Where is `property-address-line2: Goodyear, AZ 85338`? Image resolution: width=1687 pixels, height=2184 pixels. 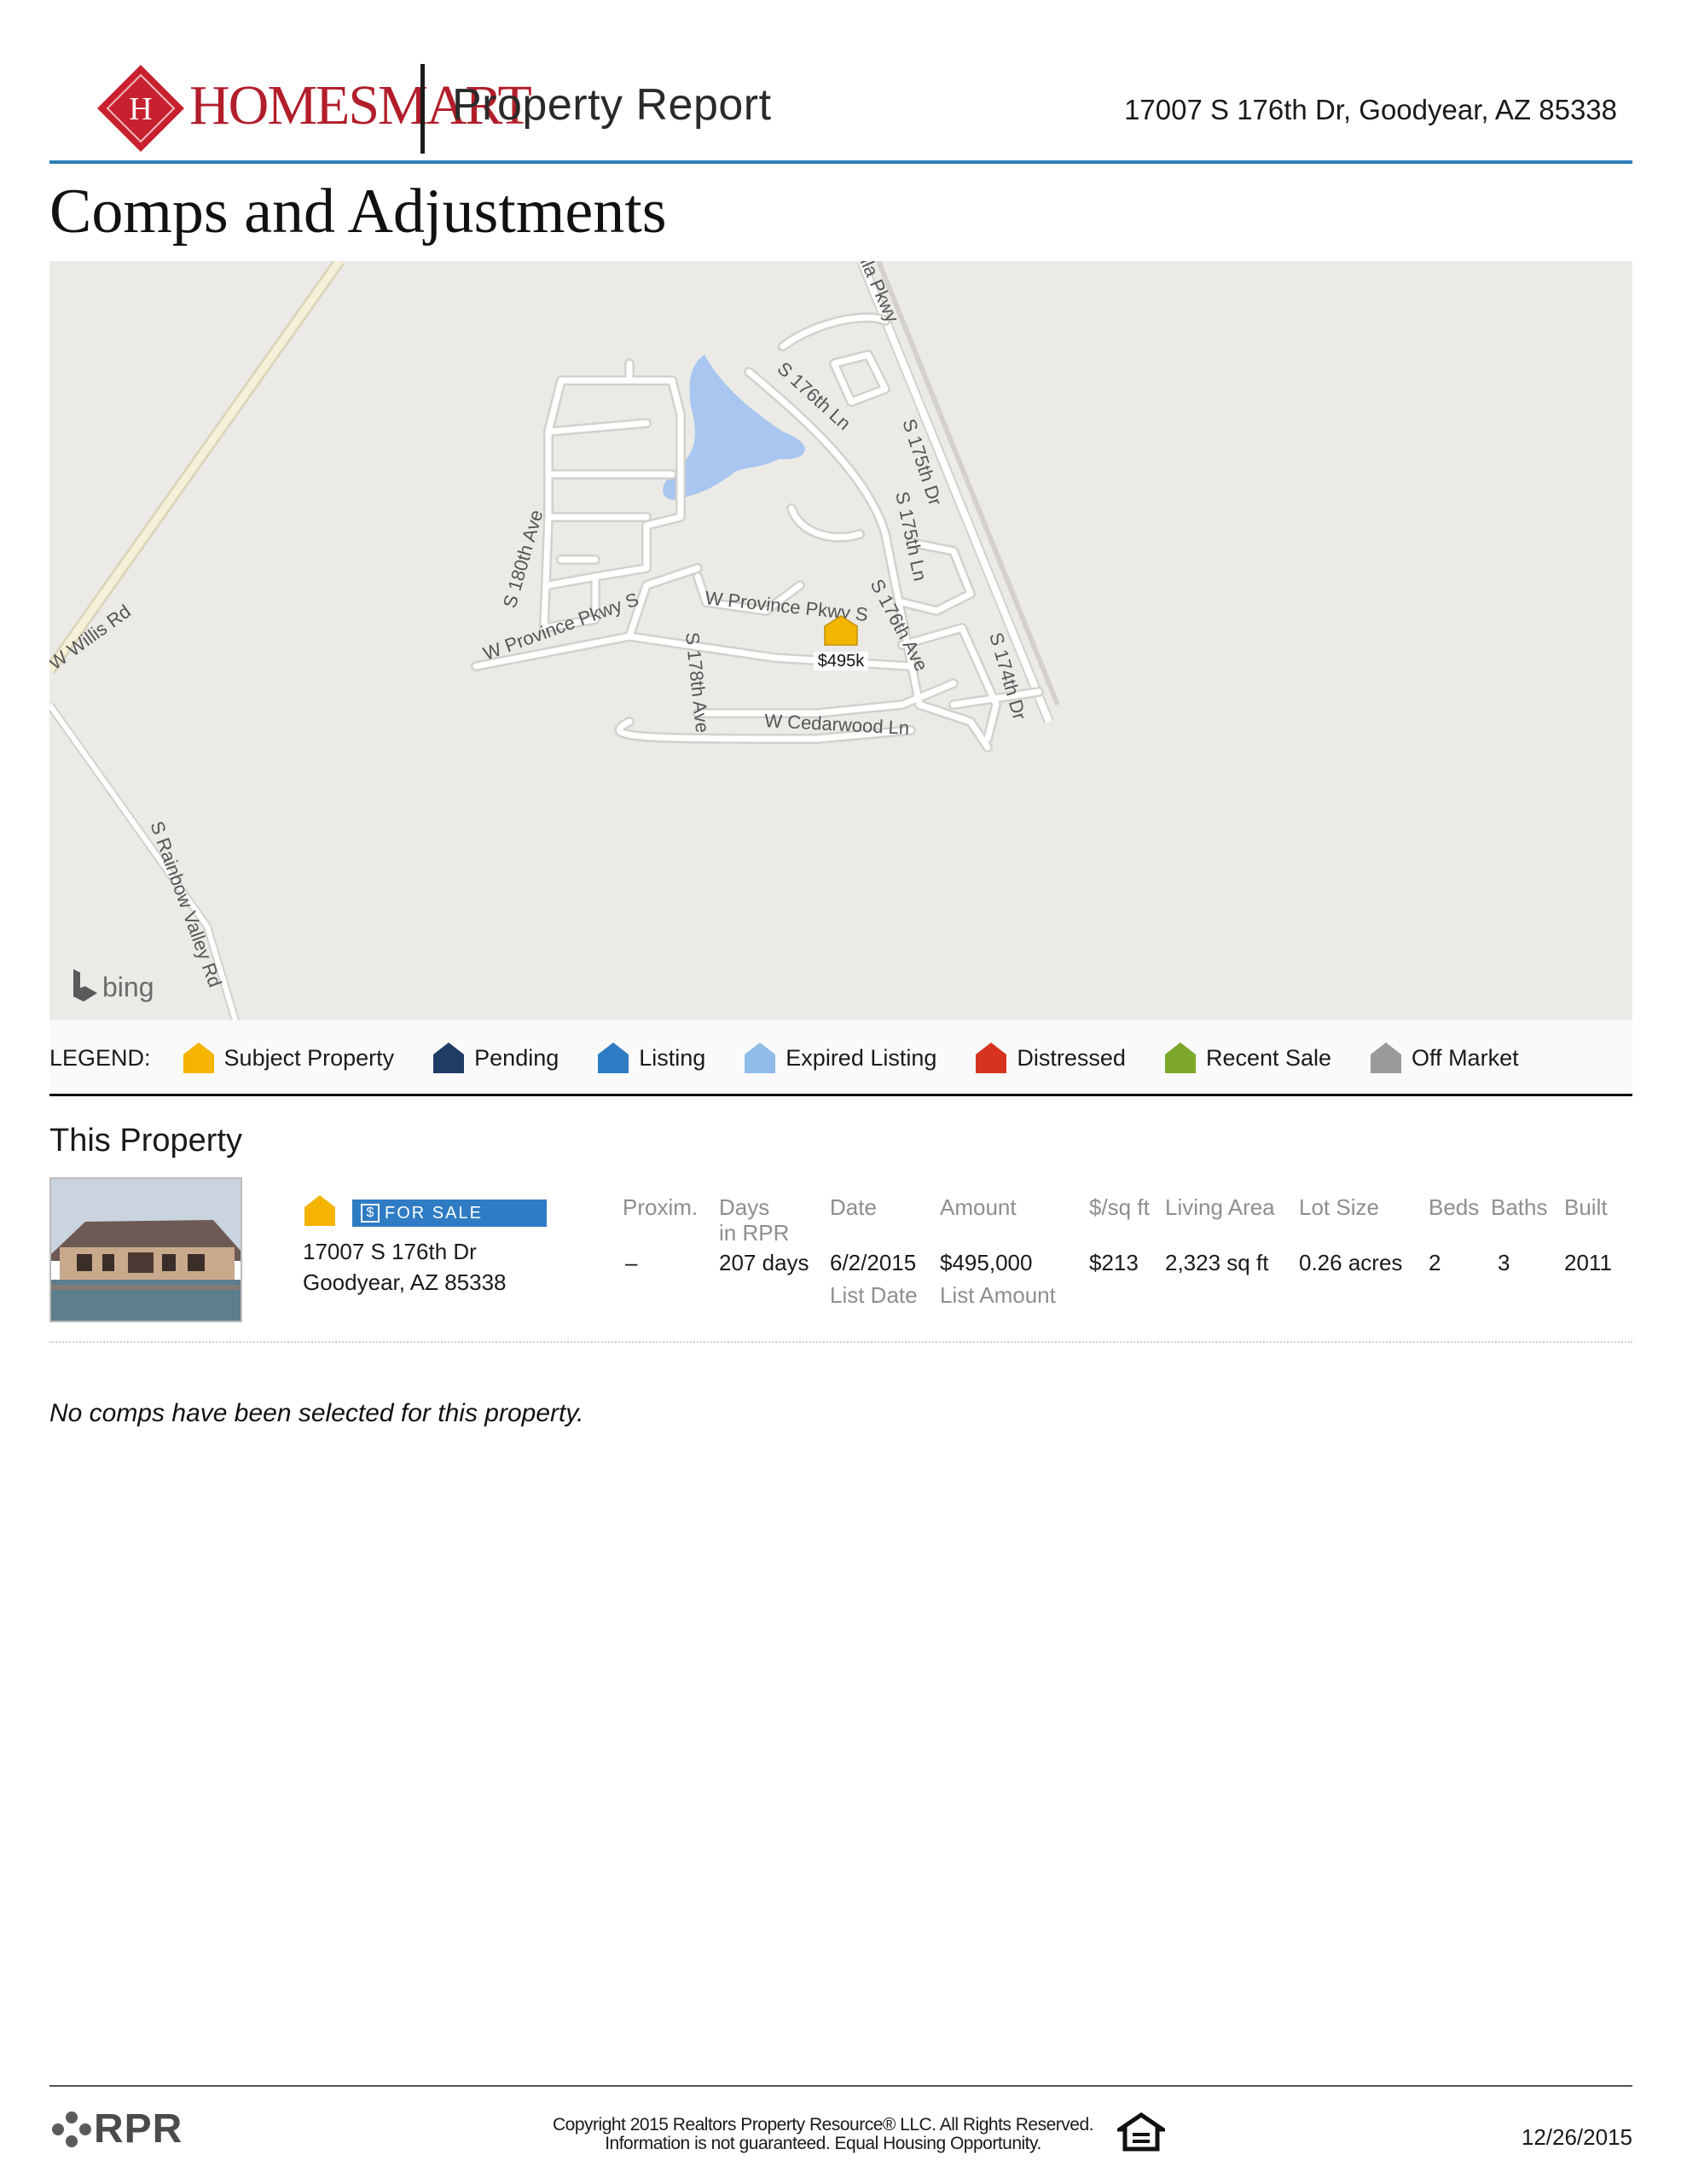
property-address-line2: Goodyear, AZ 85338 is located at coordinates (405, 1282).